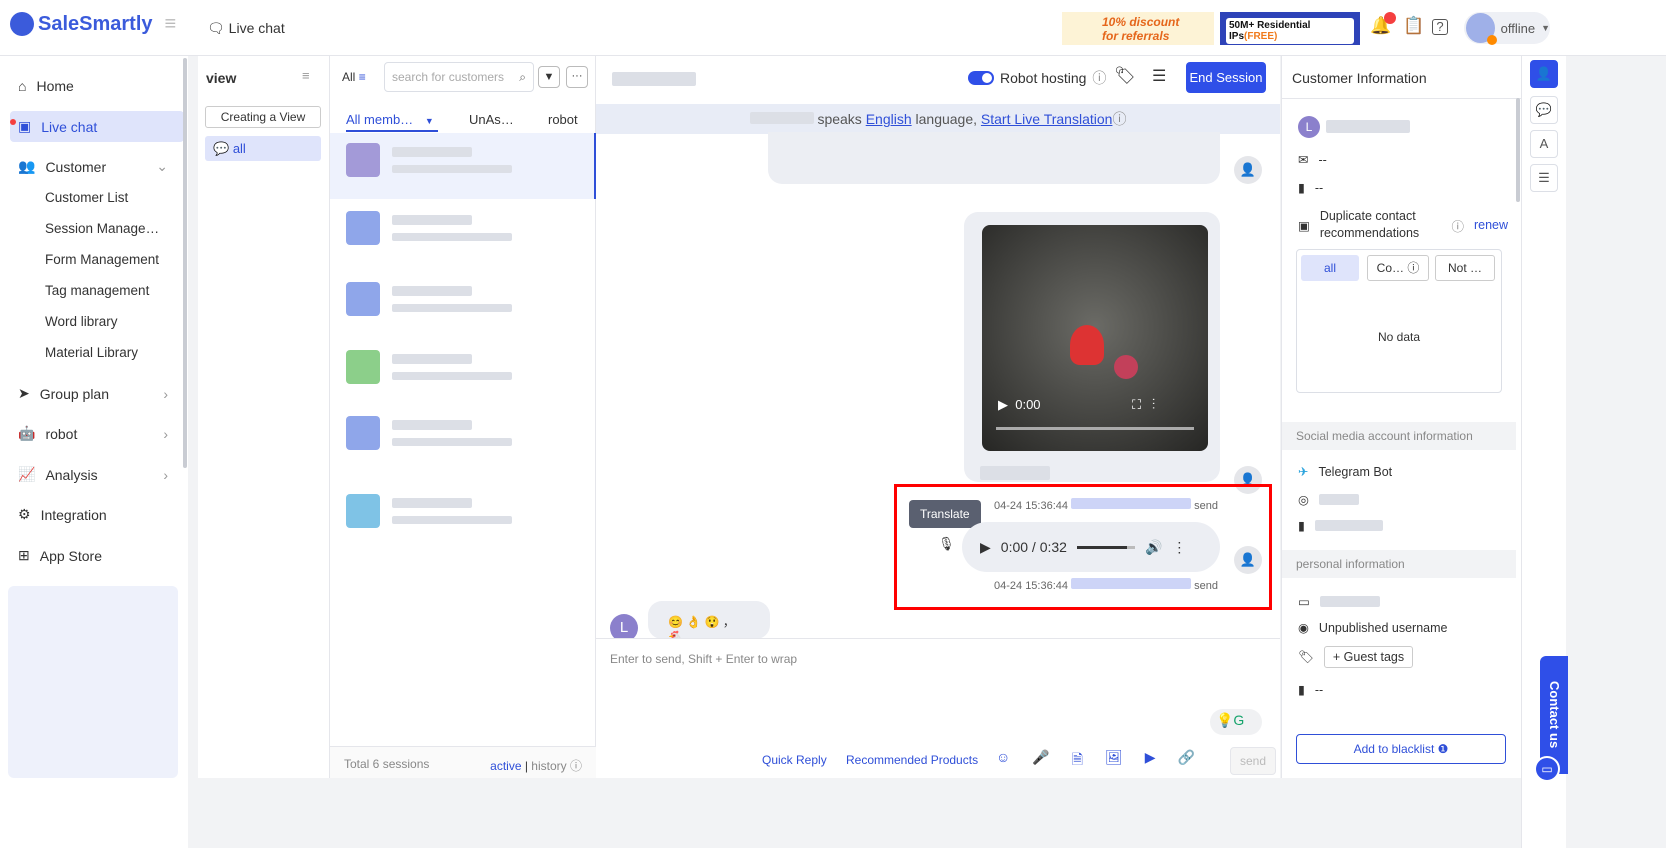 The width and height of the screenshot is (1666, 848). Describe the element at coordinates (70, 555) in the screenshot. I see `label: App Store` at that location.